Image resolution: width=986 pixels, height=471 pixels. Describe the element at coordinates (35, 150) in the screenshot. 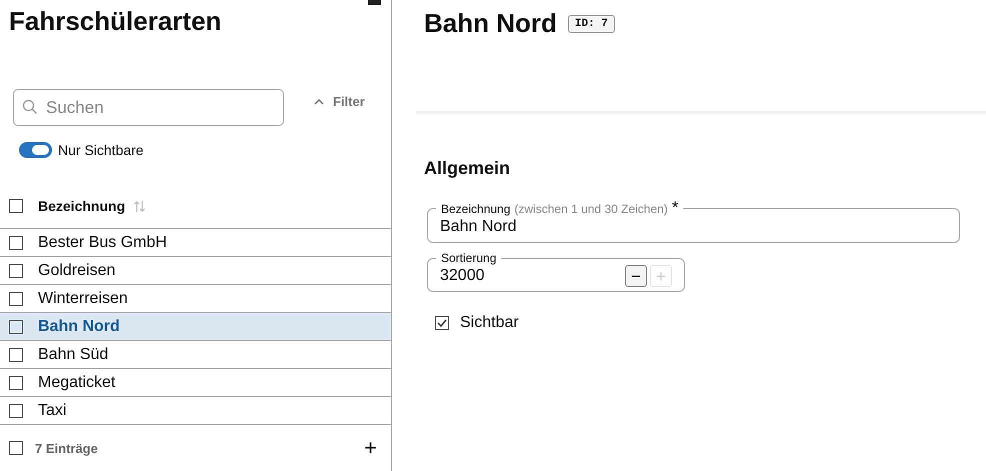

I see `toggle-switch` at that location.